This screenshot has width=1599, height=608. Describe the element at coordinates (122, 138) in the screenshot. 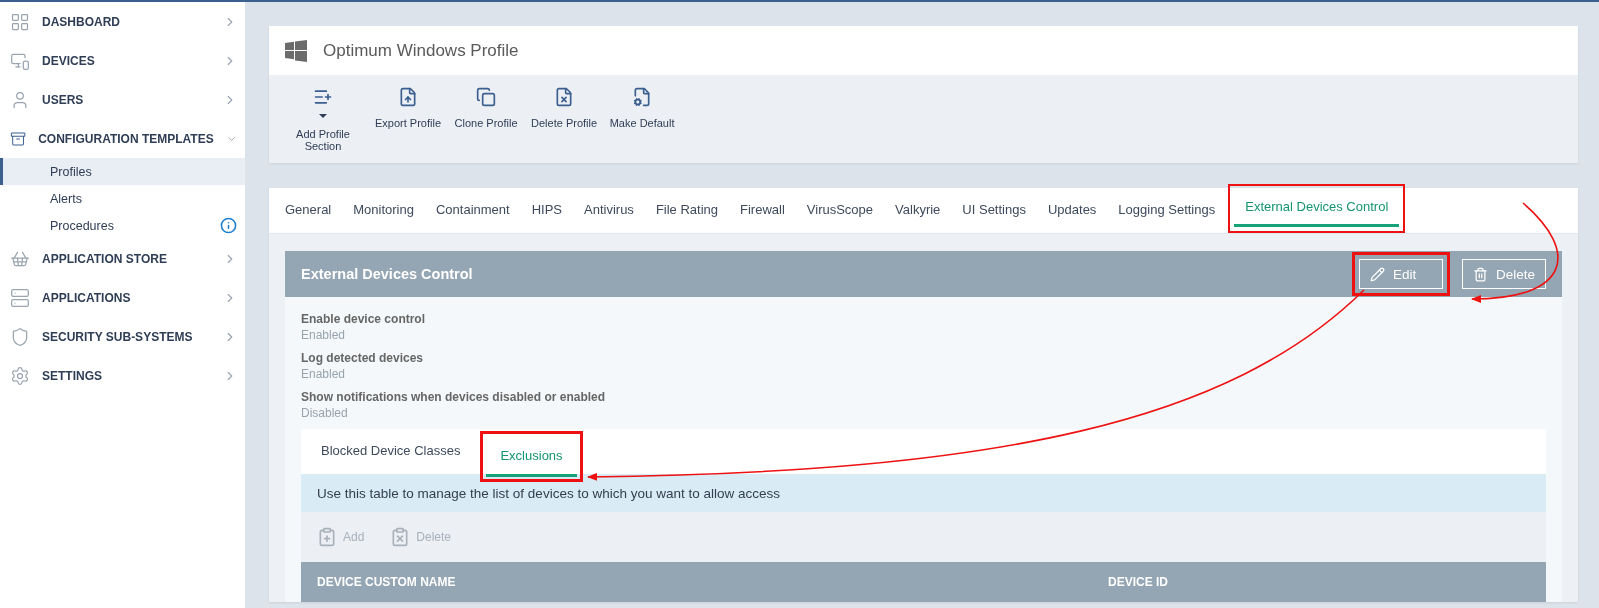

I see `sidebar-item: CONFIGURATION TEMPLATES` at that location.